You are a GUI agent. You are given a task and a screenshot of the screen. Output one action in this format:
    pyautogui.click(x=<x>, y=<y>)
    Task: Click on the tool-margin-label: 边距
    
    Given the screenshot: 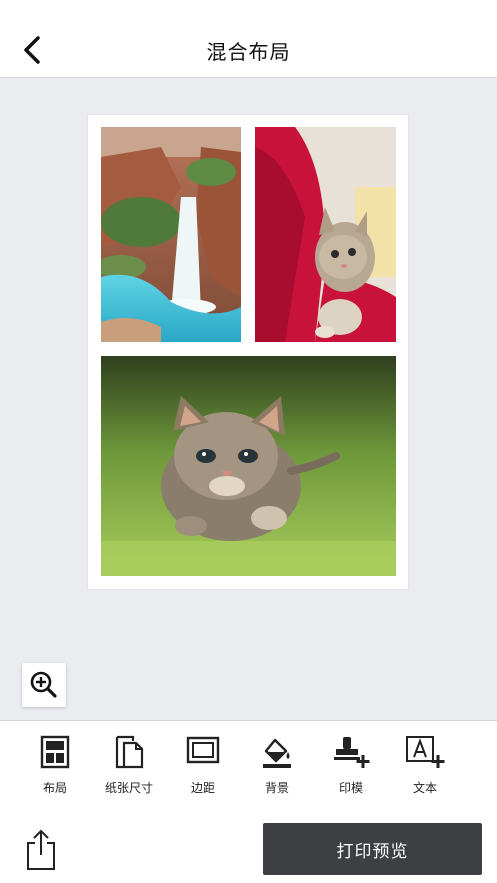 What is the action you would take?
    pyautogui.click(x=202, y=788)
    